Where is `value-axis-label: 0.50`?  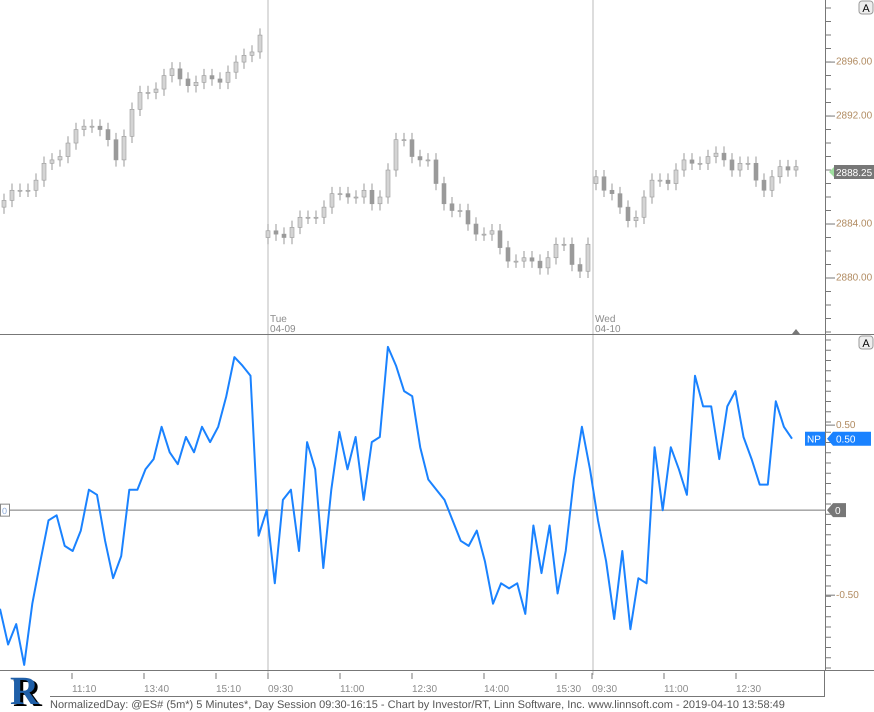
value-axis-label: 0.50 is located at coordinates (846, 425).